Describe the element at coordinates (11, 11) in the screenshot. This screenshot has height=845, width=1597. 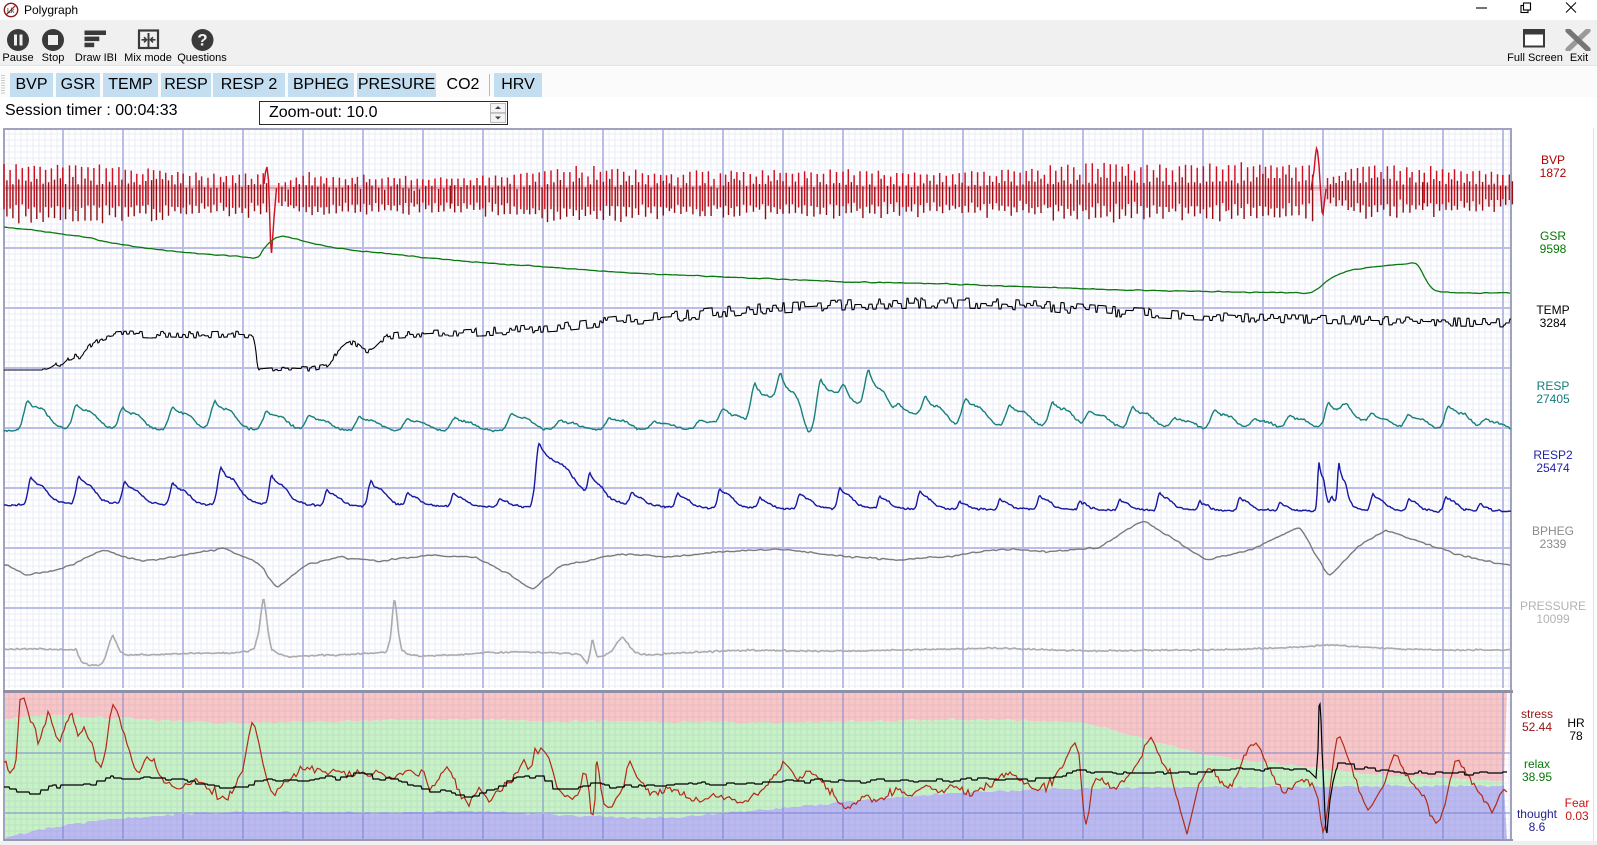
I see `svg-text: Lk` at that location.